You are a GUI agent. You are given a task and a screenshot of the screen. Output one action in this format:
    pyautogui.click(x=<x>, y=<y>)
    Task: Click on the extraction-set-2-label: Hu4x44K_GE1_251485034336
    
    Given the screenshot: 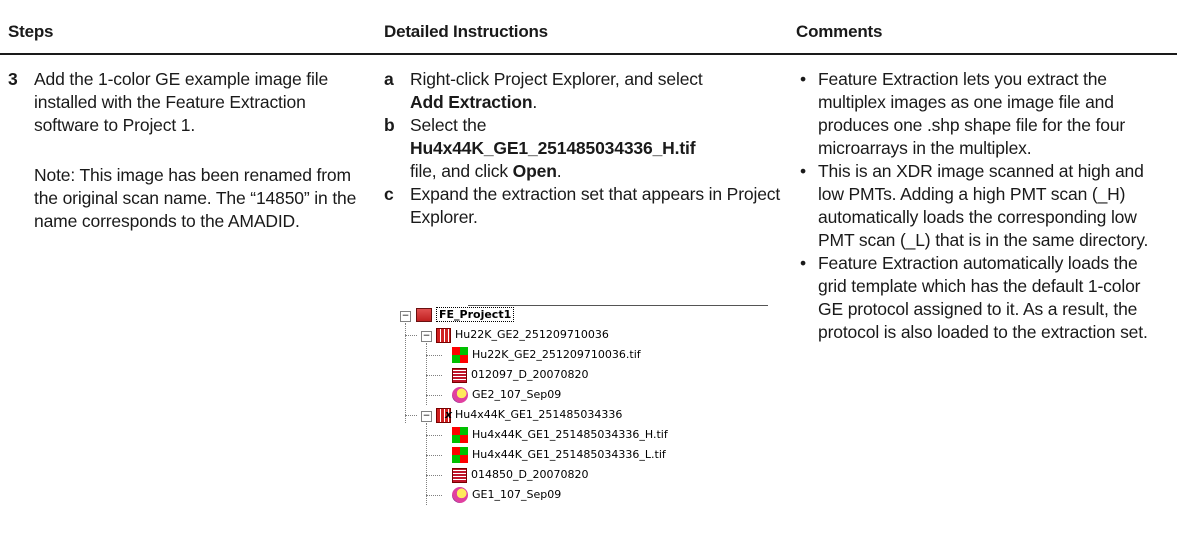 What is the action you would take?
    pyautogui.click(x=539, y=414)
    